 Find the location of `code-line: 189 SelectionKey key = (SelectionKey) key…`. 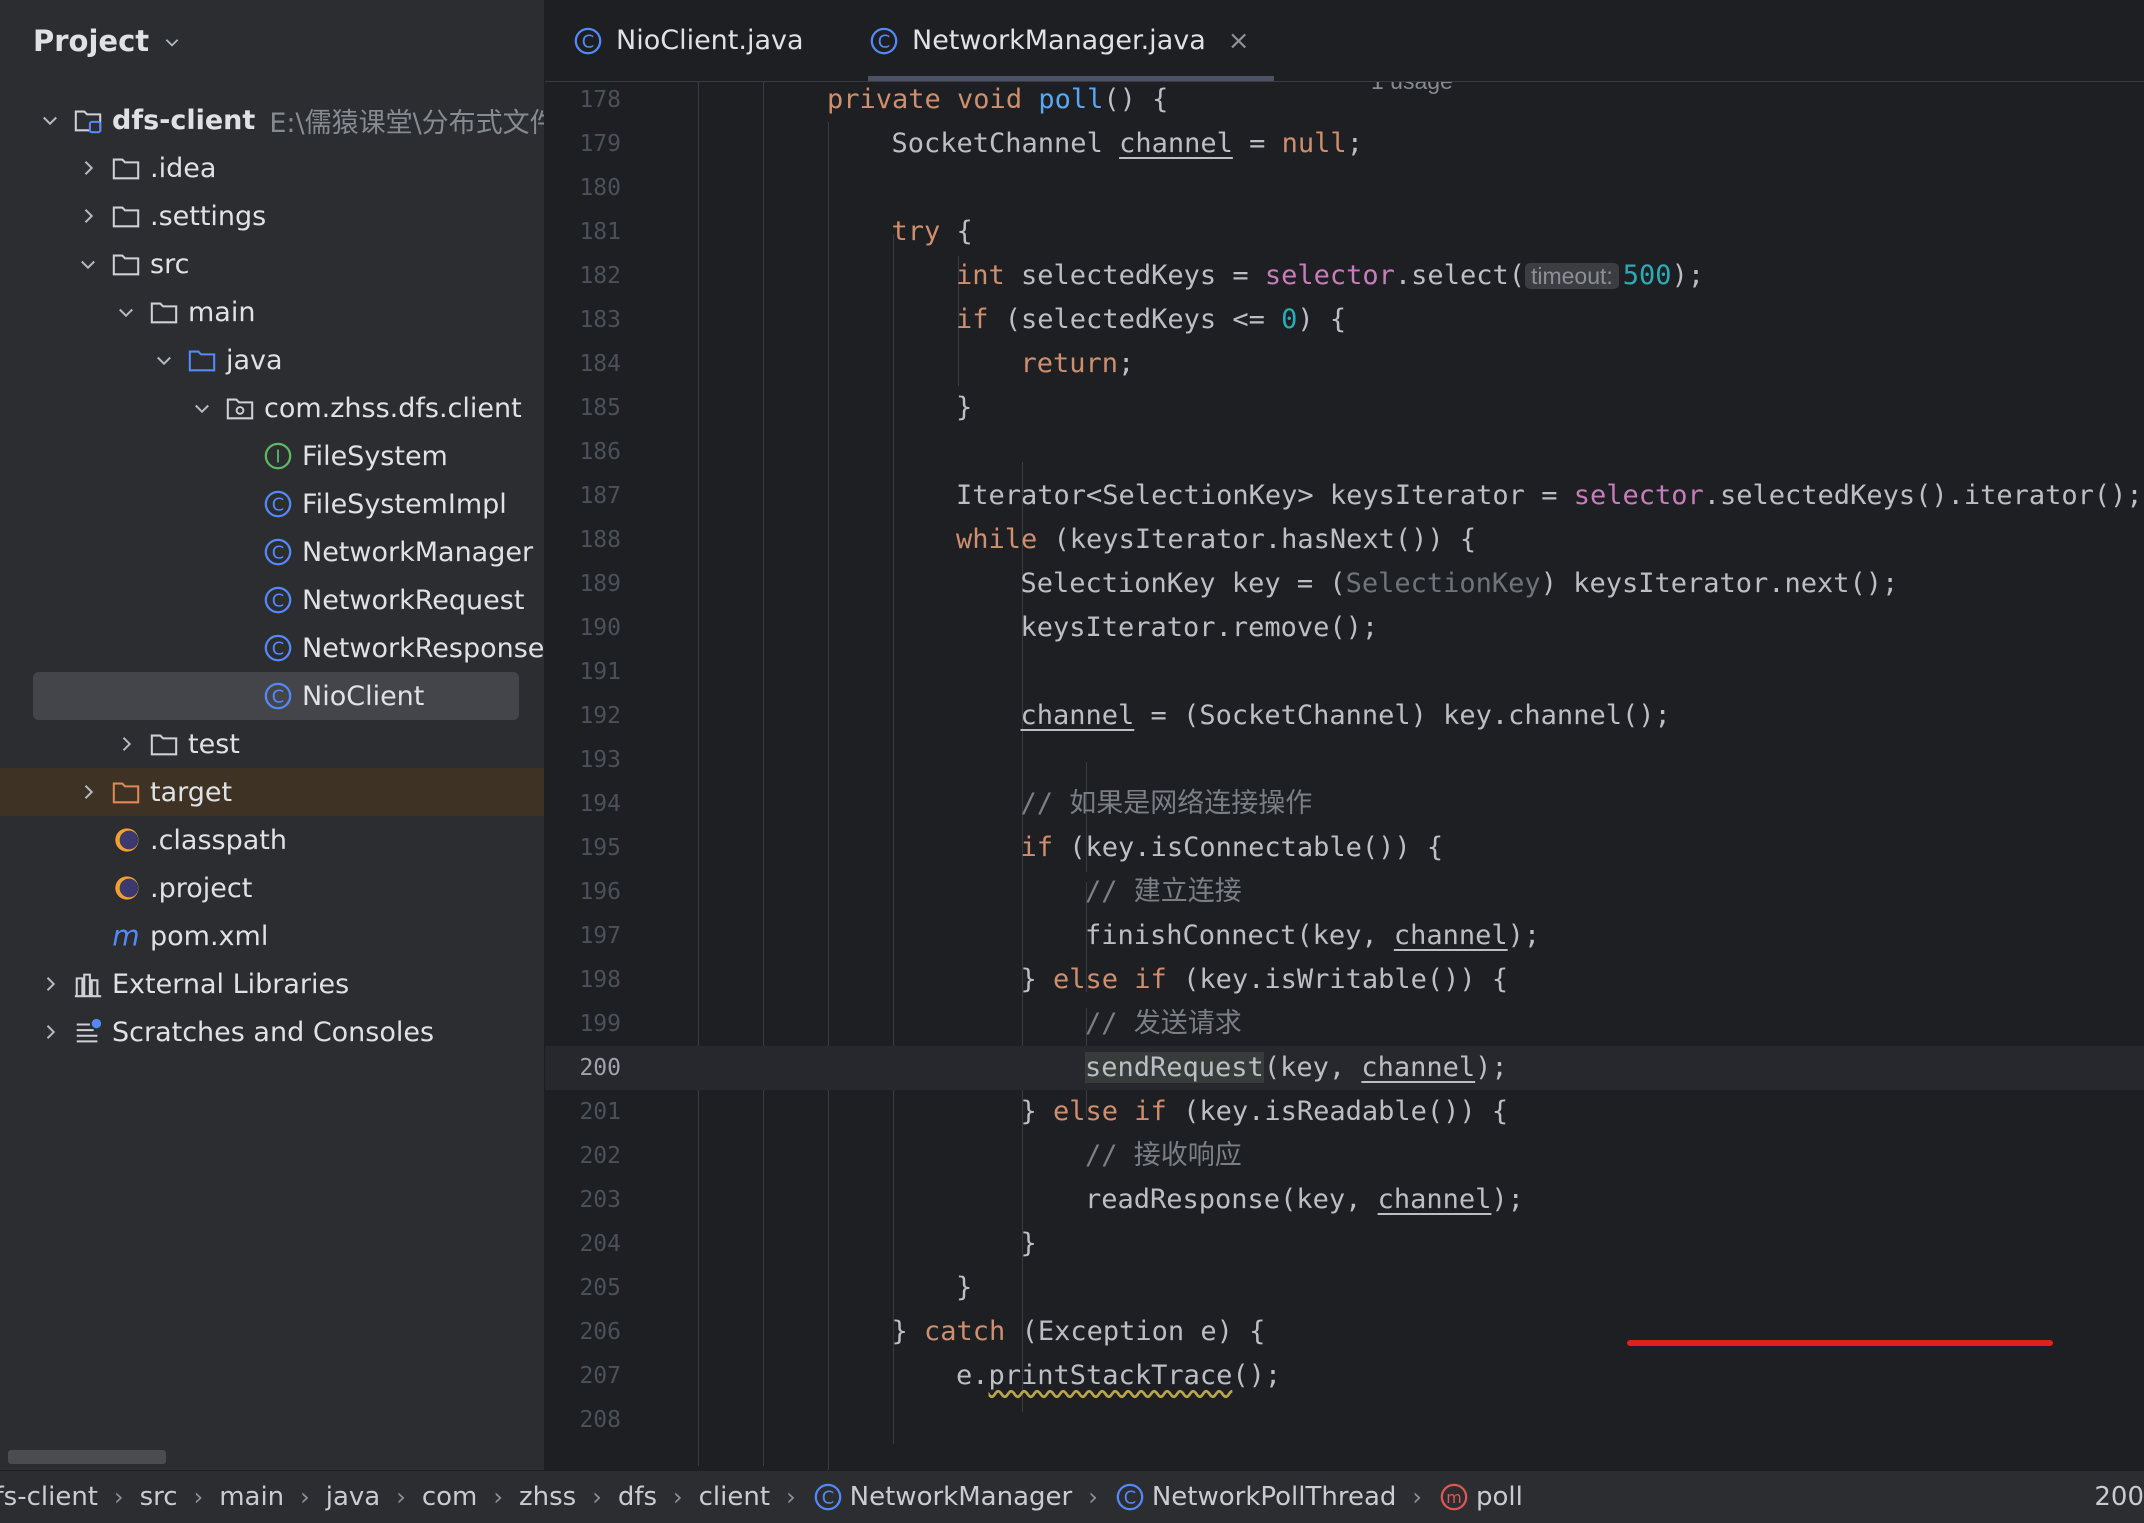

code-line: 189 SelectionKey key = (SelectionKey) key… is located at coordinates (1344, 584).